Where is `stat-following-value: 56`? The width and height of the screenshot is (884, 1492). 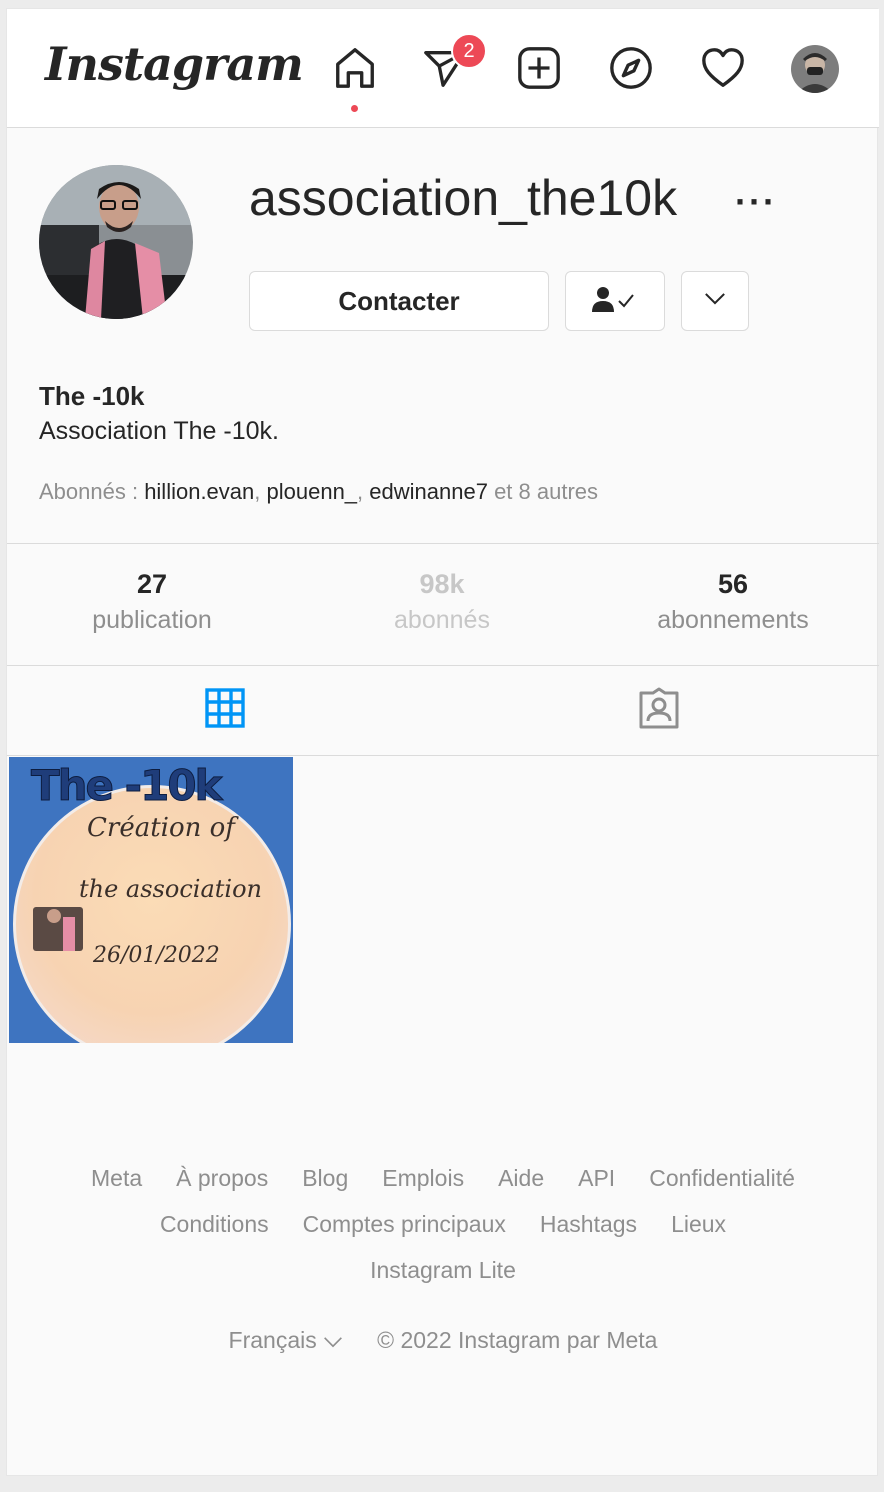 stat-following-value: 56 is located at coordinates (733, 584).